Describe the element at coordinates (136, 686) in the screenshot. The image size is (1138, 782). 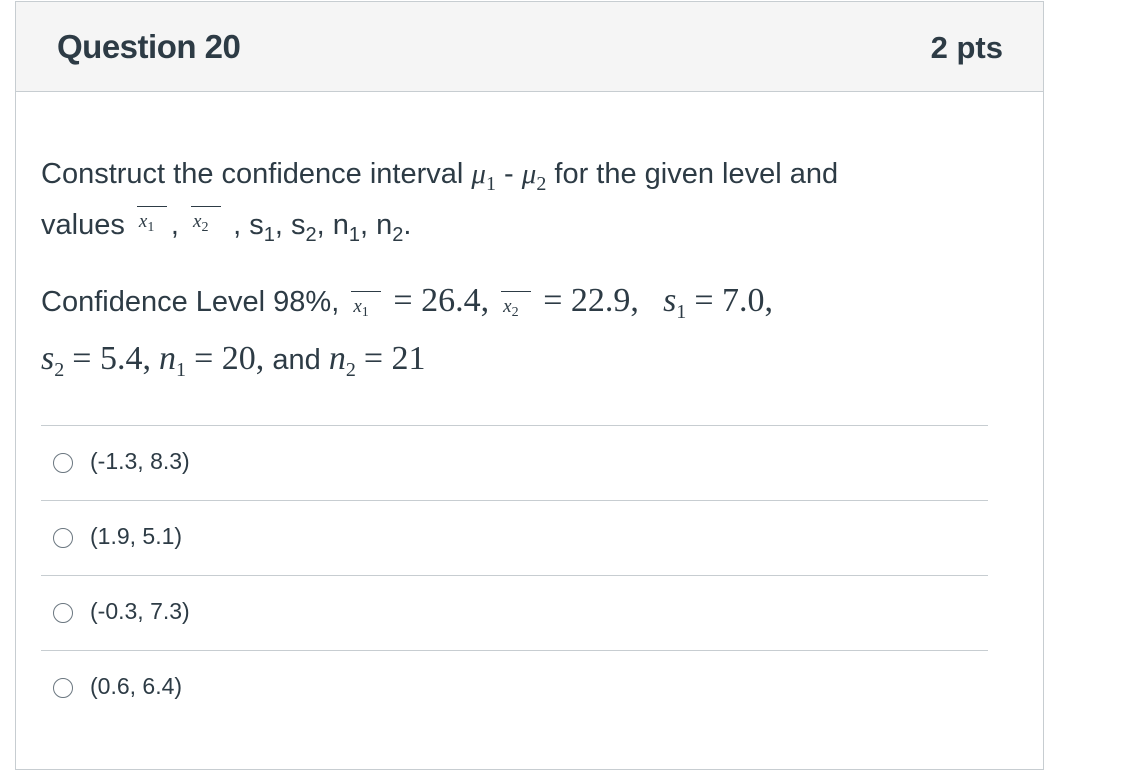
I see `answer-label: (0.6, 6.4)` at that location.